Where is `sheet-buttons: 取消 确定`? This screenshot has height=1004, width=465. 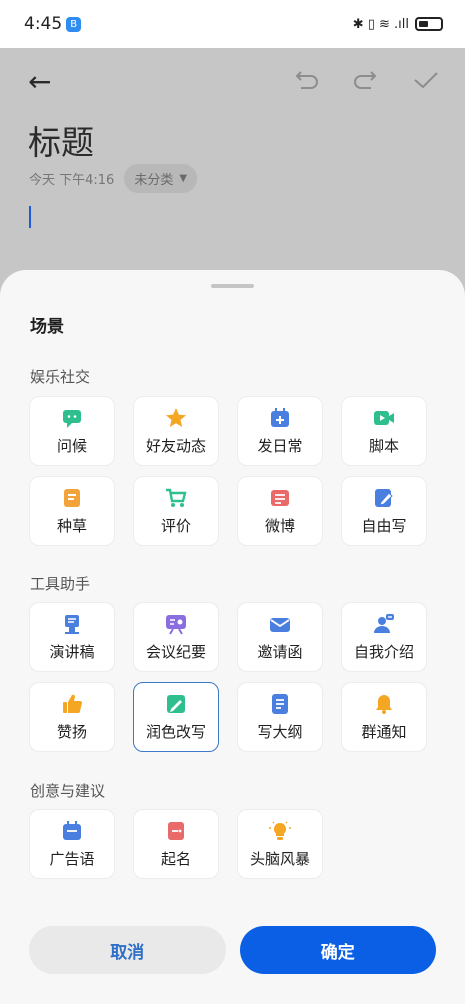 sheet-buttons: 取消 确定 is located at coordinates (232, 950).